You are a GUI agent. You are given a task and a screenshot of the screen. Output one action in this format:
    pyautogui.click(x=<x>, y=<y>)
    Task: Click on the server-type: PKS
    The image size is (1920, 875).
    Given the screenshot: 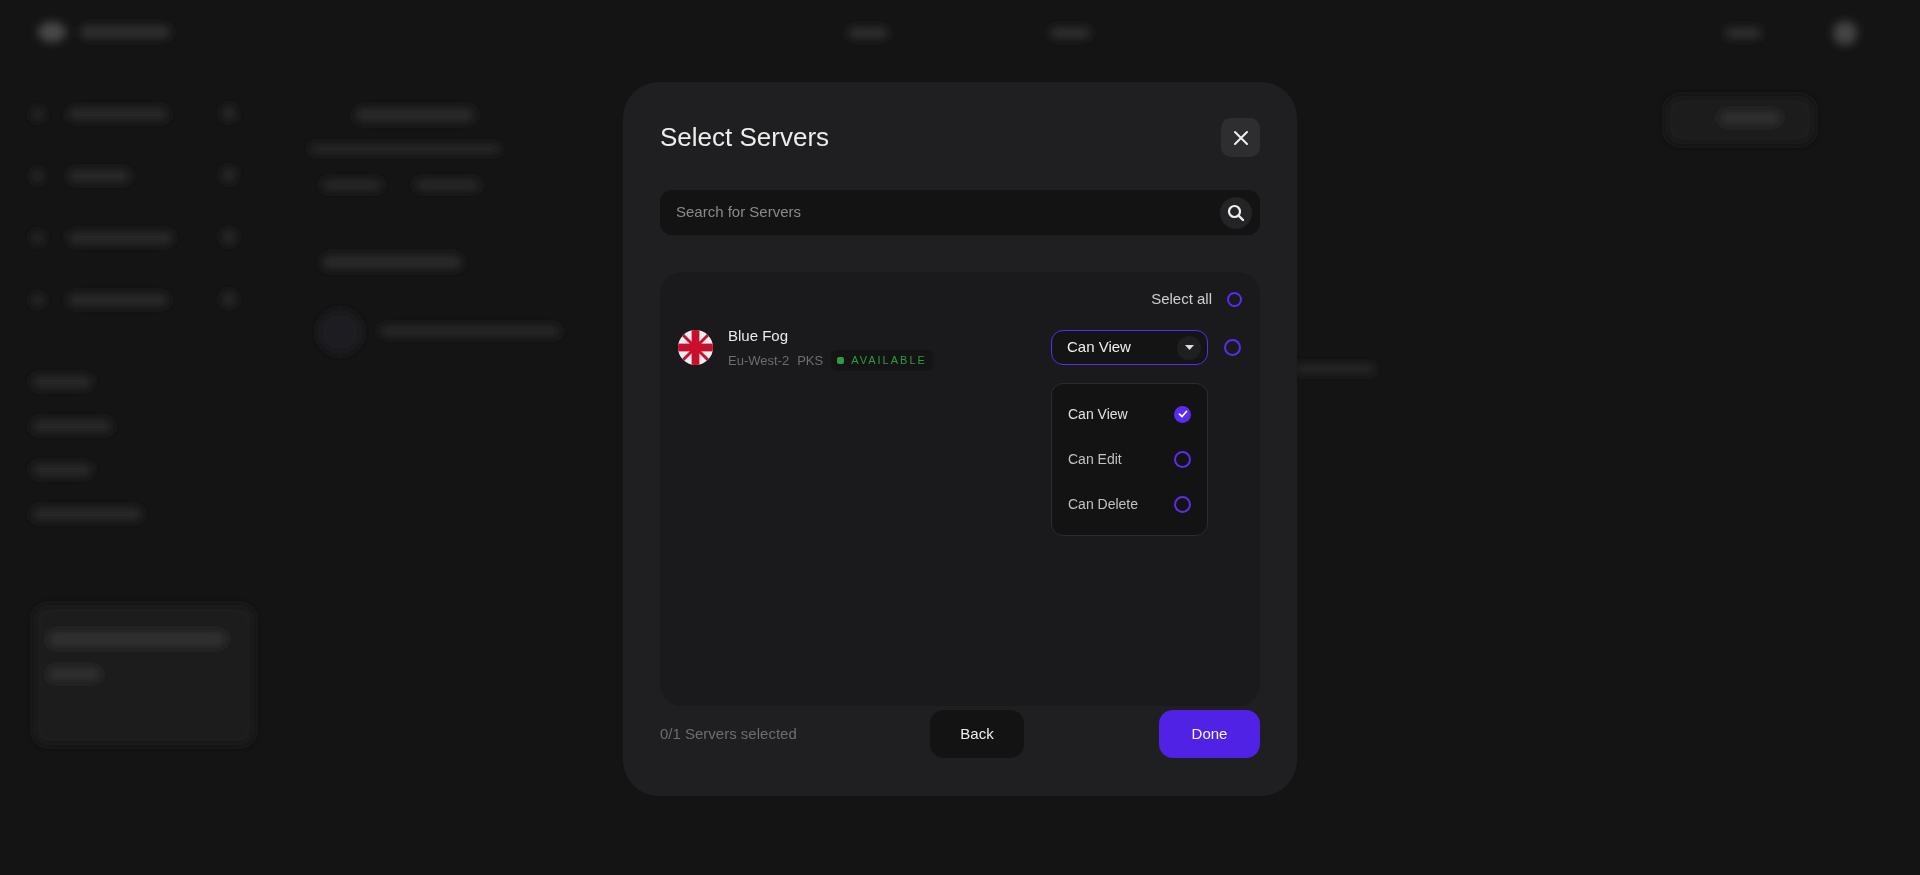 What is the action you would take?
    pyautogui.click(x=810, y=360)
    